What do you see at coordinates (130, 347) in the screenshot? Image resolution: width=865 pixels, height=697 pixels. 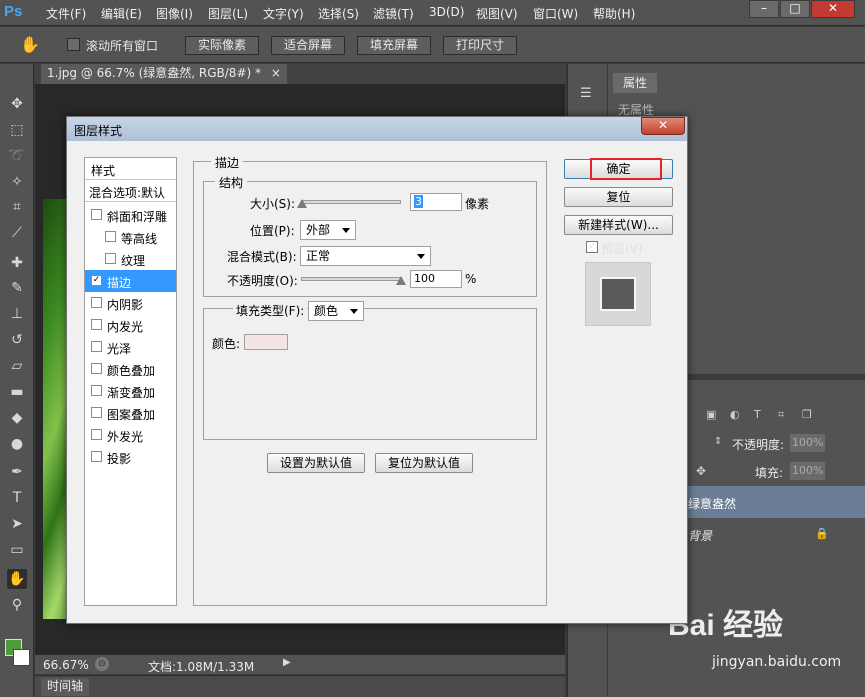 I see `style-item-satin: 光泽` at bounding box center [130, 347].